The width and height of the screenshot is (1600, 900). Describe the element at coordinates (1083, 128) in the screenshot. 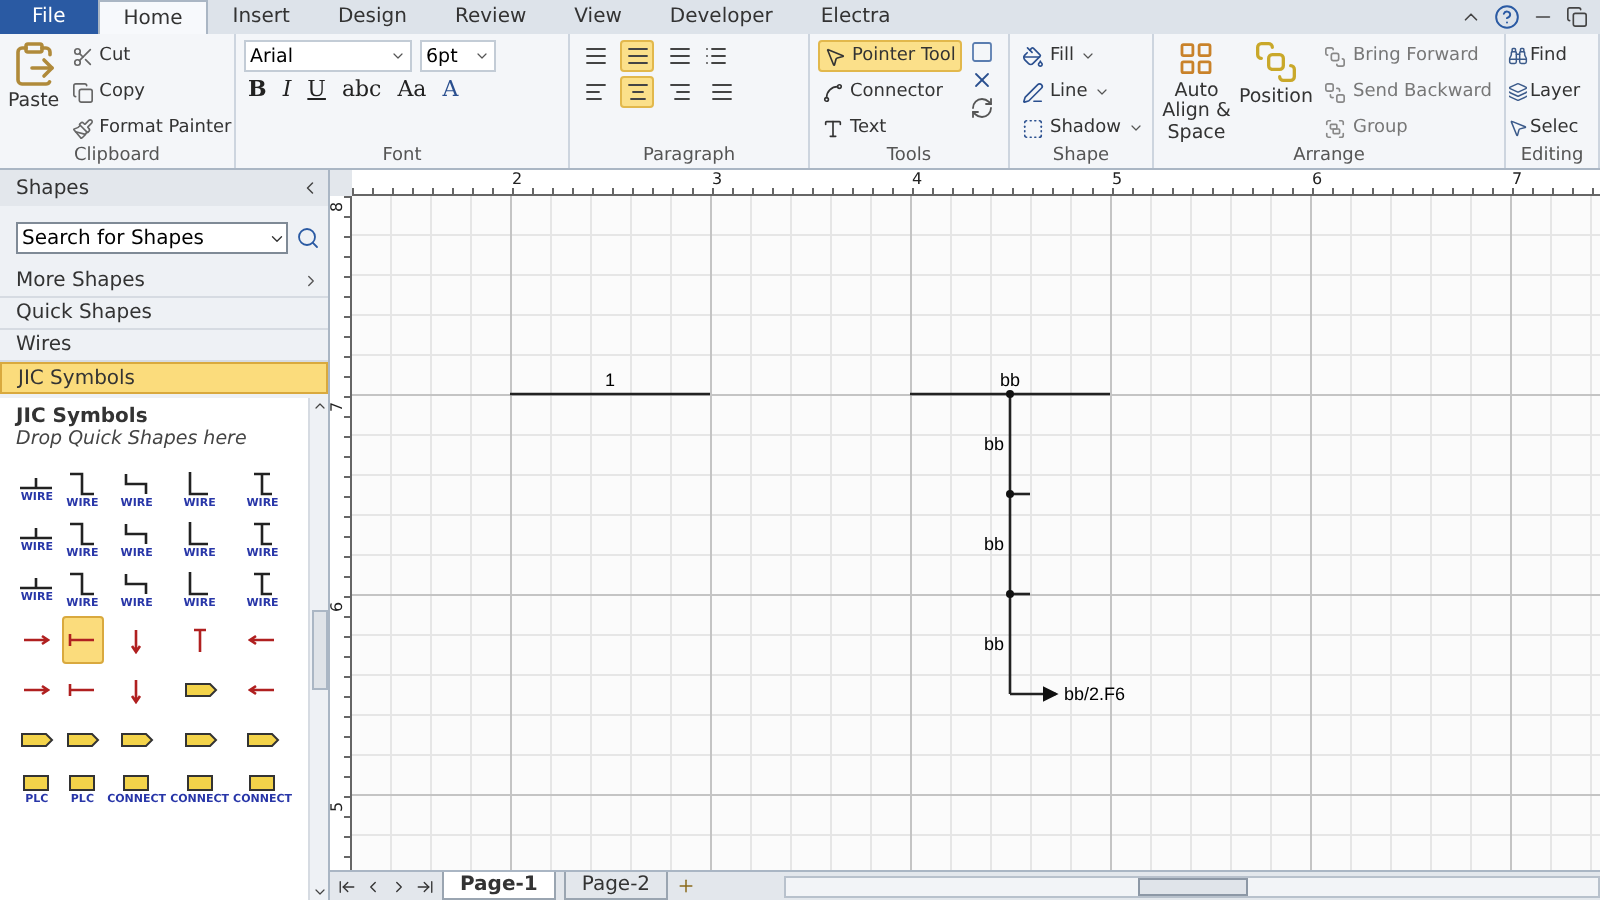

I see `shape-format-button: Shadow` at that location.